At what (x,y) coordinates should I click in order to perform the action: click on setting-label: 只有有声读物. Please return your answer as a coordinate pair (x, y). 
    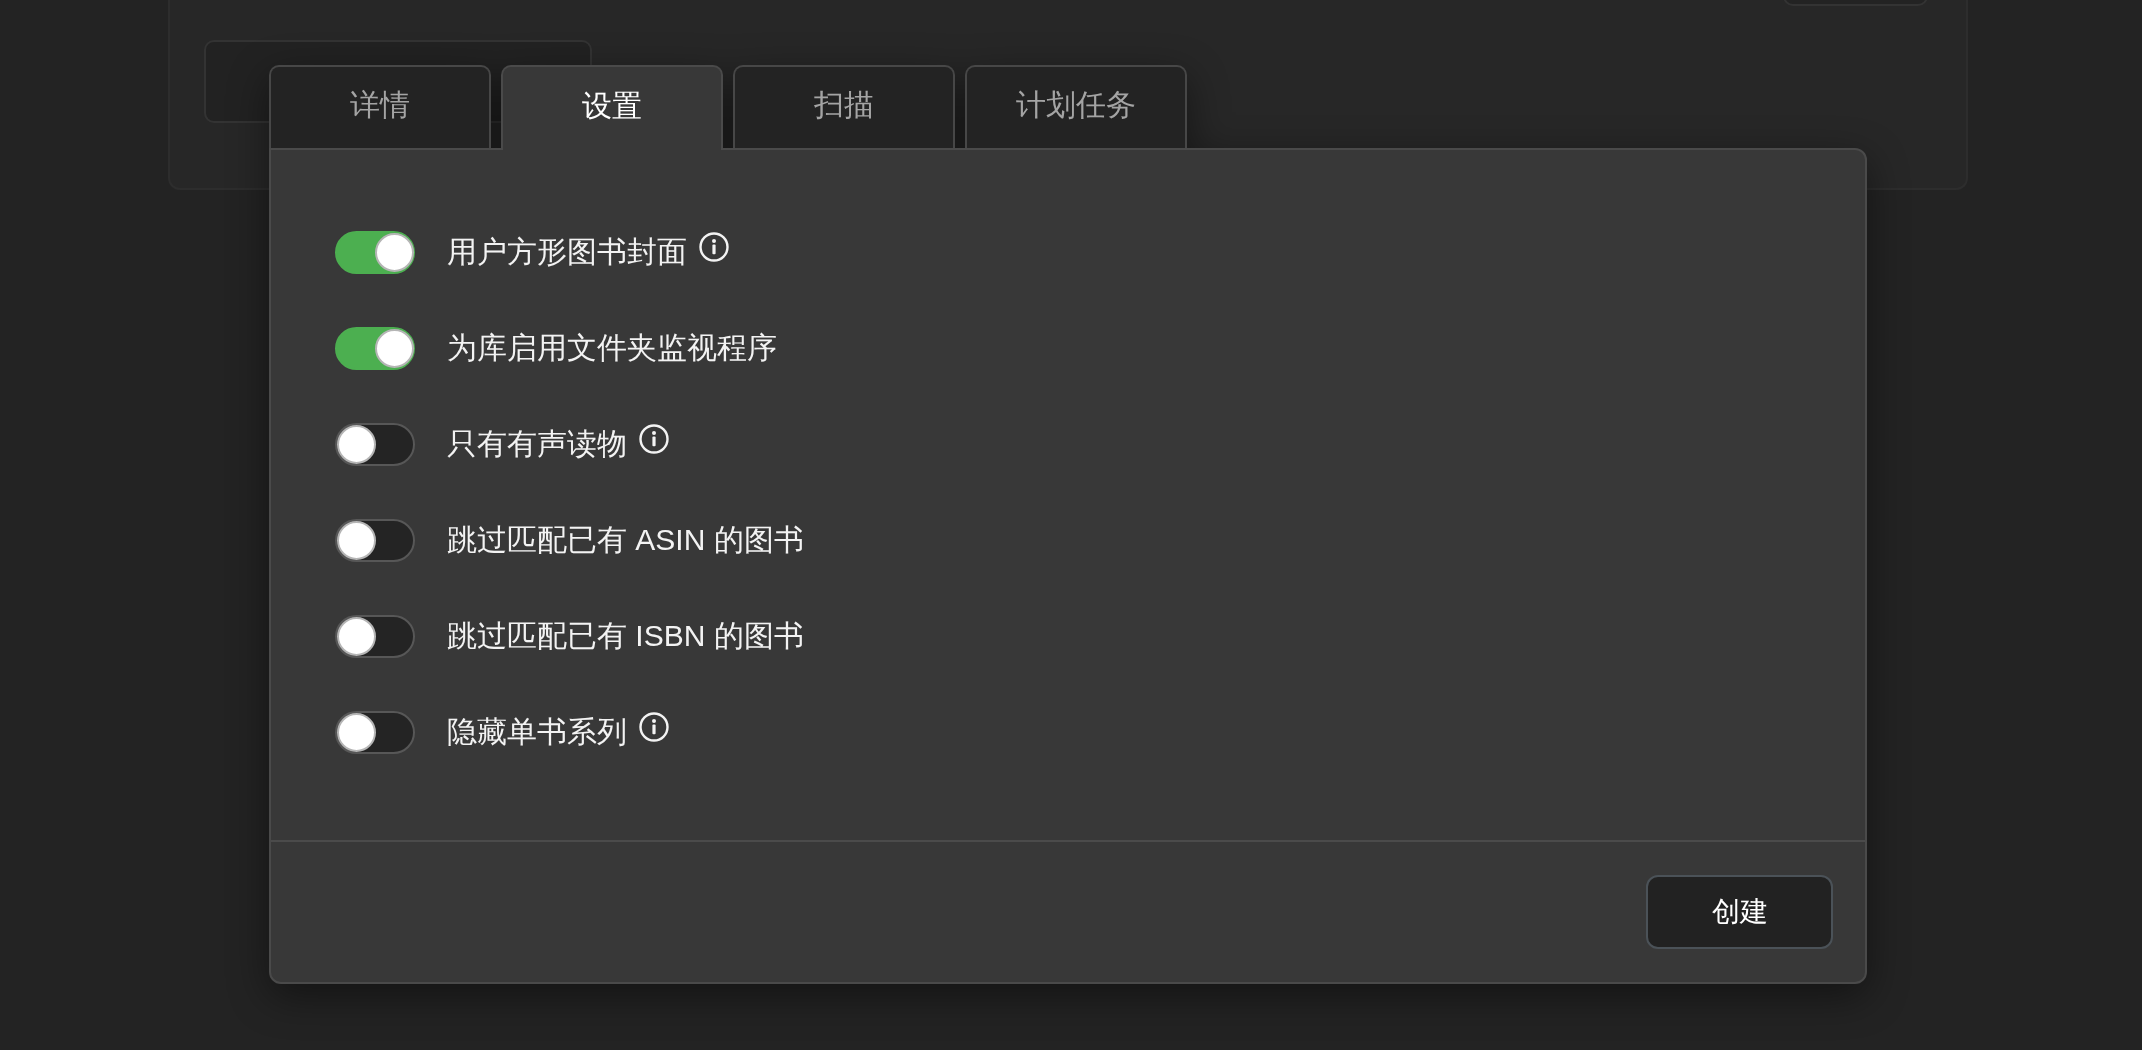
    Looking at the image, I should click on (537, 444).